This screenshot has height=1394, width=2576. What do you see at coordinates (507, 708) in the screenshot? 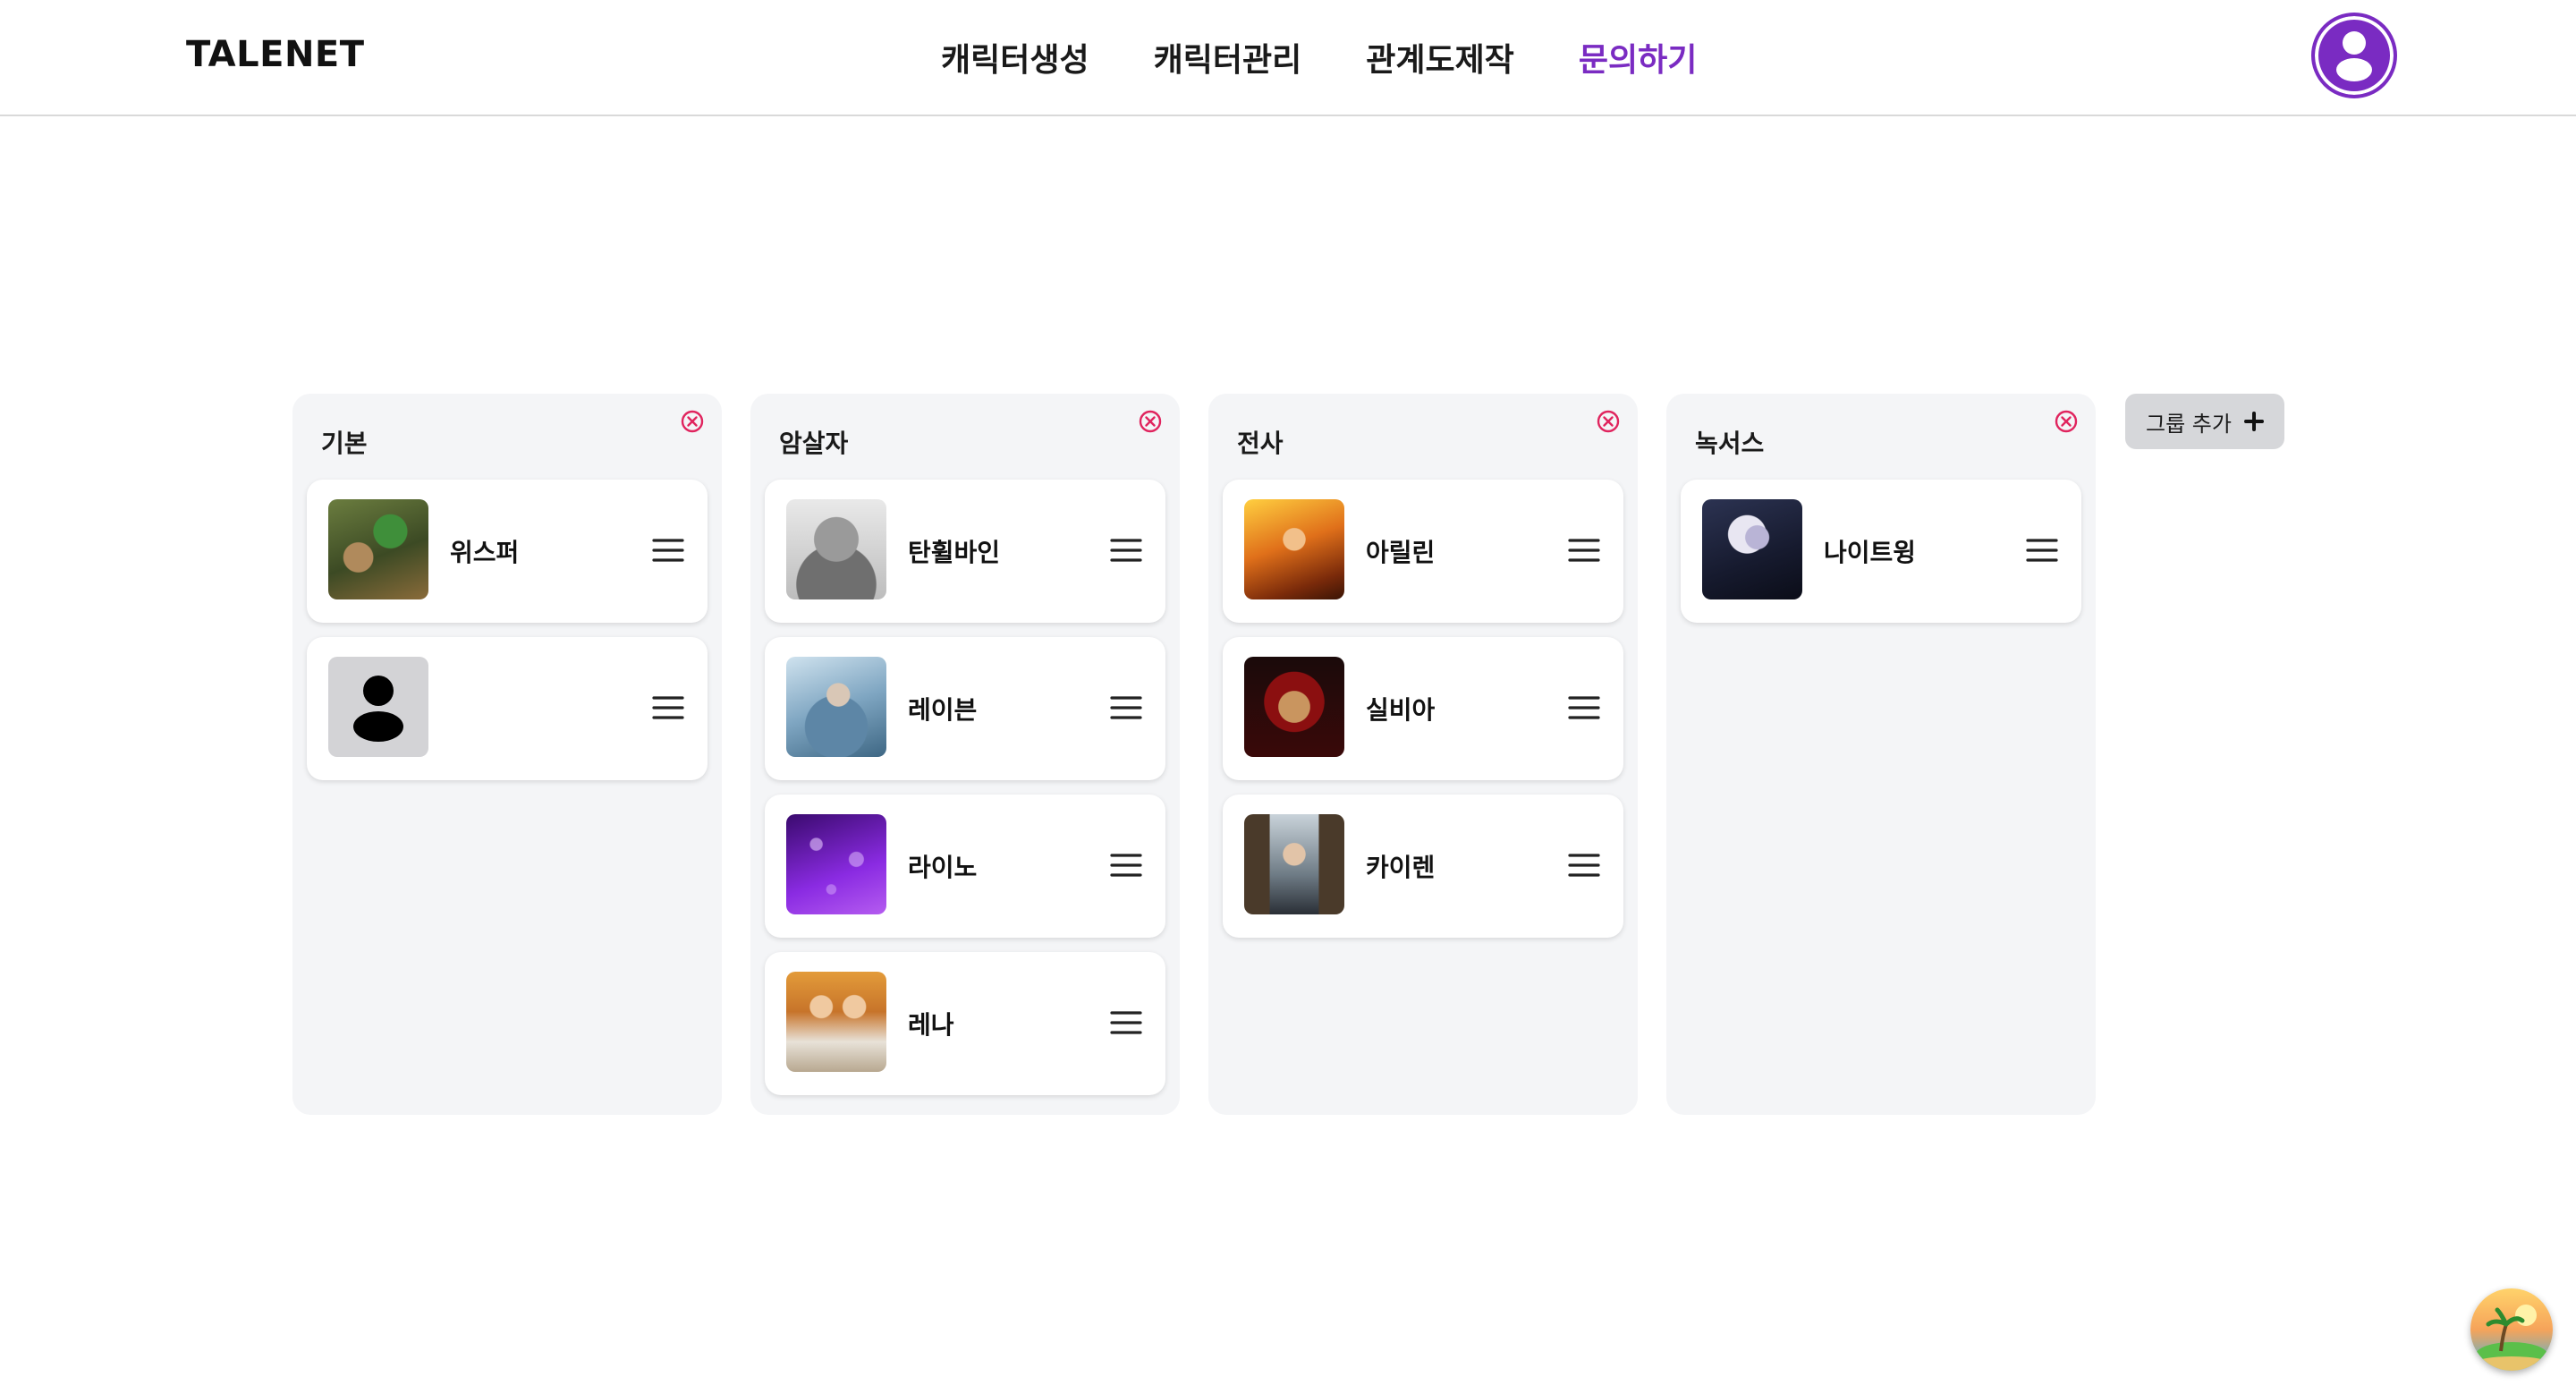
I see `character-card` at bounding box center [507, 708].